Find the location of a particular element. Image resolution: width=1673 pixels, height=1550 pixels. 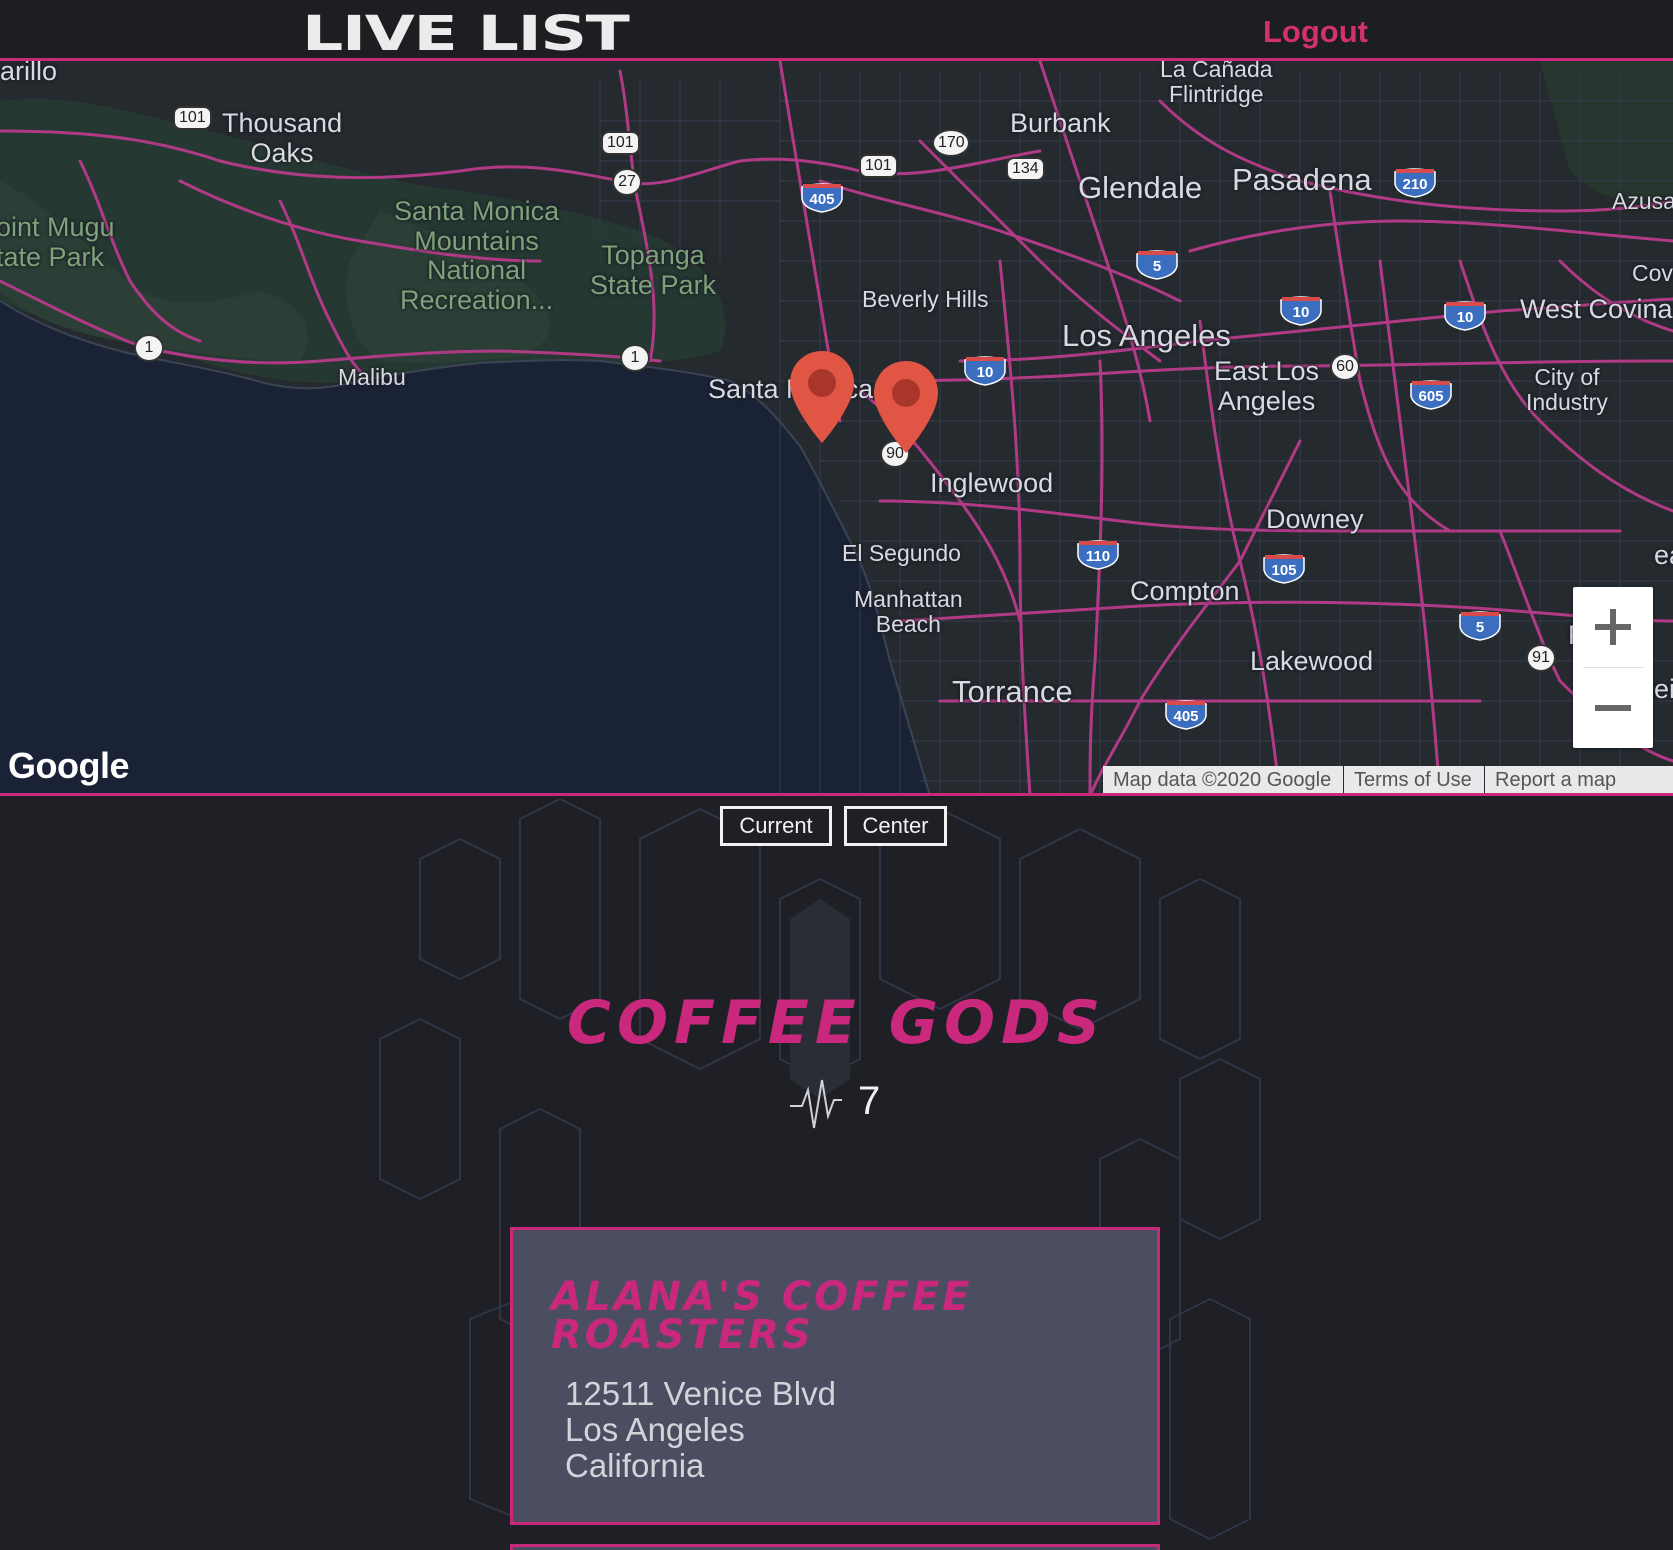

place-label: Torrance is located at coordinates (1012, 691).